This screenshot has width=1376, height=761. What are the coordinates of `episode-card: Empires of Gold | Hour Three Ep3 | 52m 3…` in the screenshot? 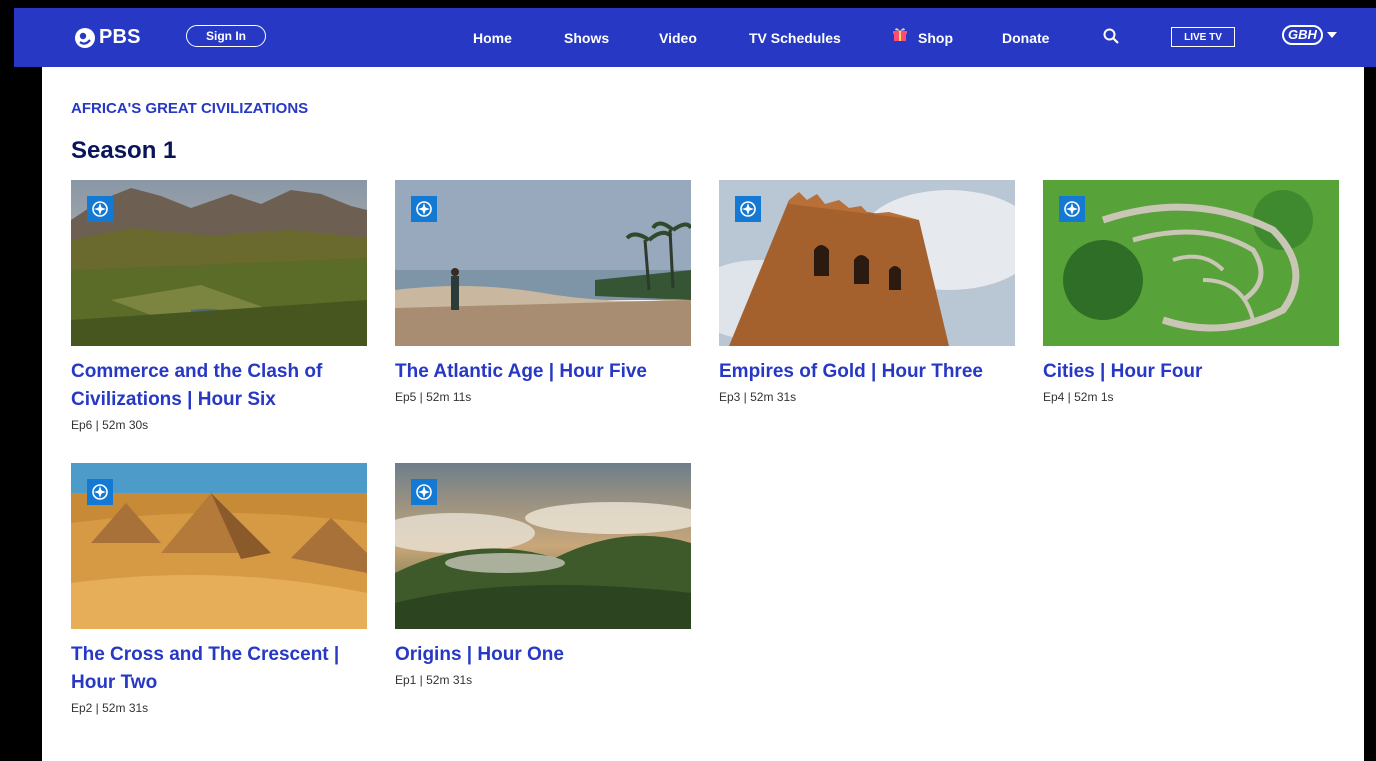 It's located at (867, 292).